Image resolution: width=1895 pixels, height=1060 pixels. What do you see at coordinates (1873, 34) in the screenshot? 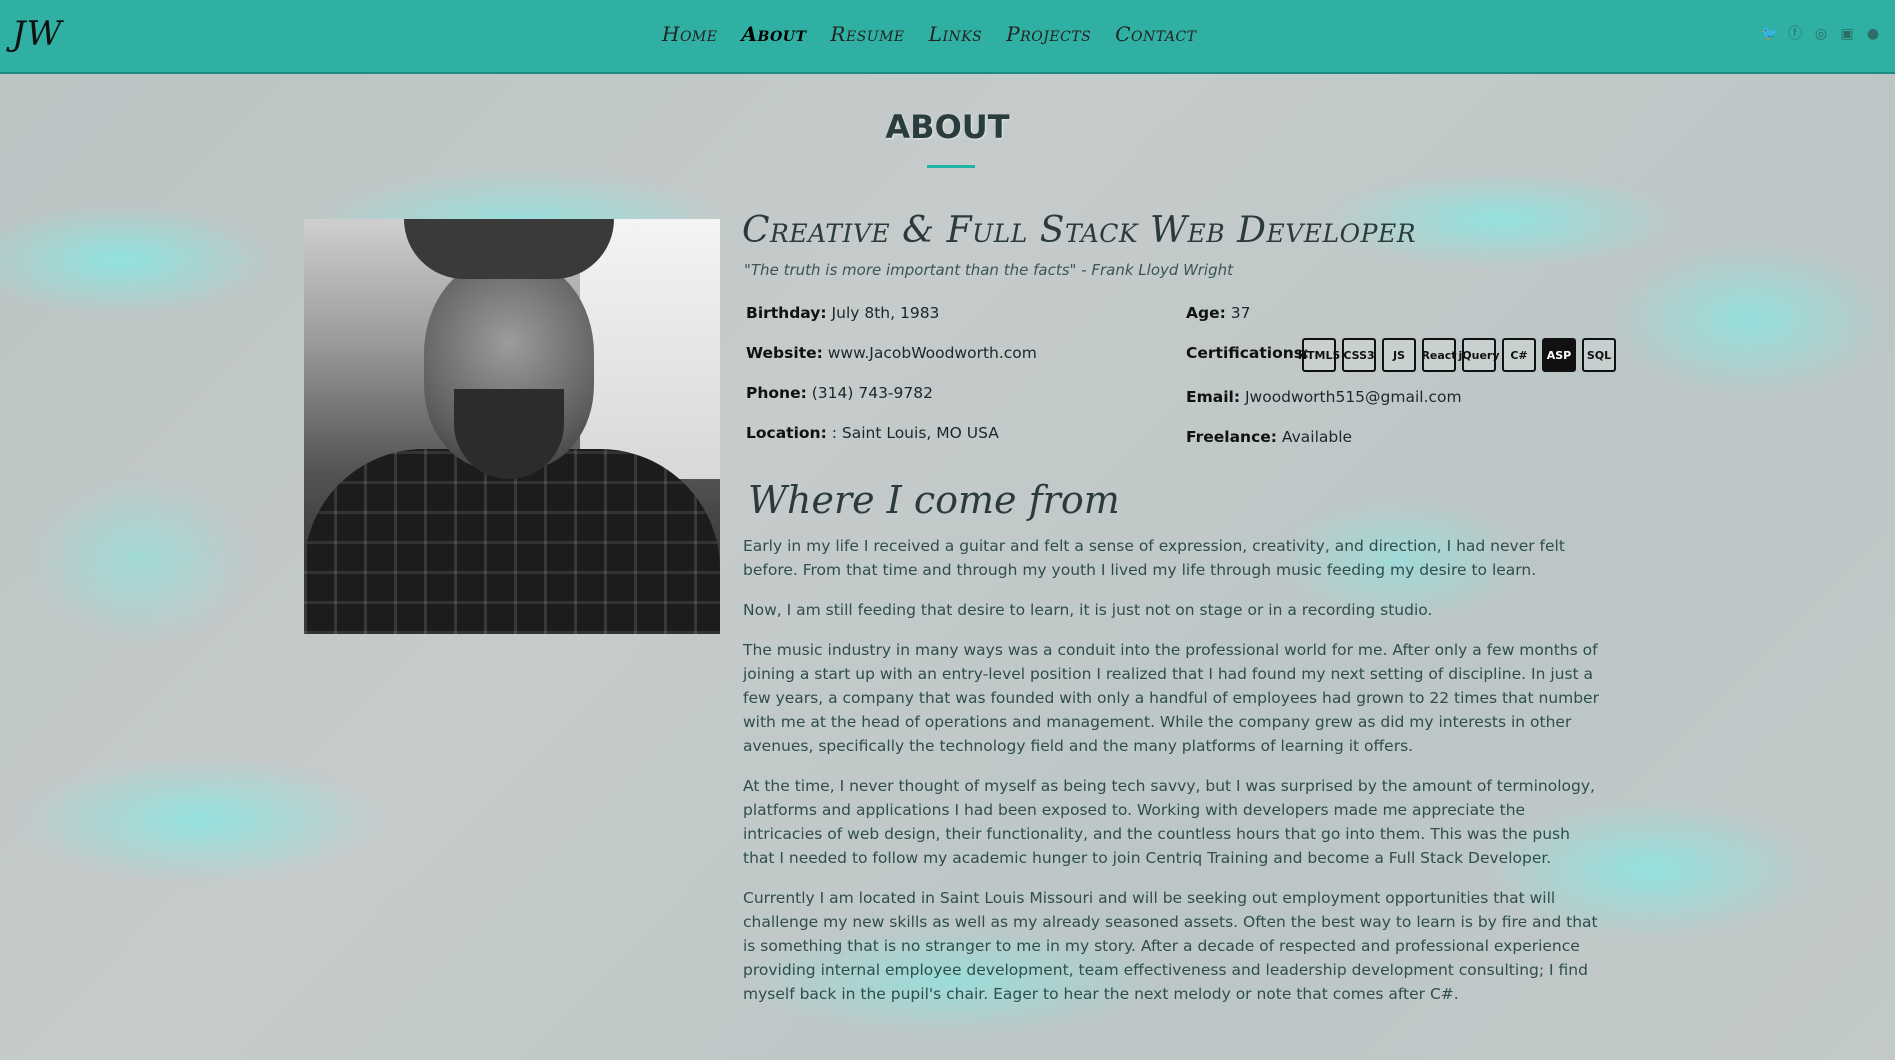
I see `github-icon: ●` at bounding box center [1873, 34].